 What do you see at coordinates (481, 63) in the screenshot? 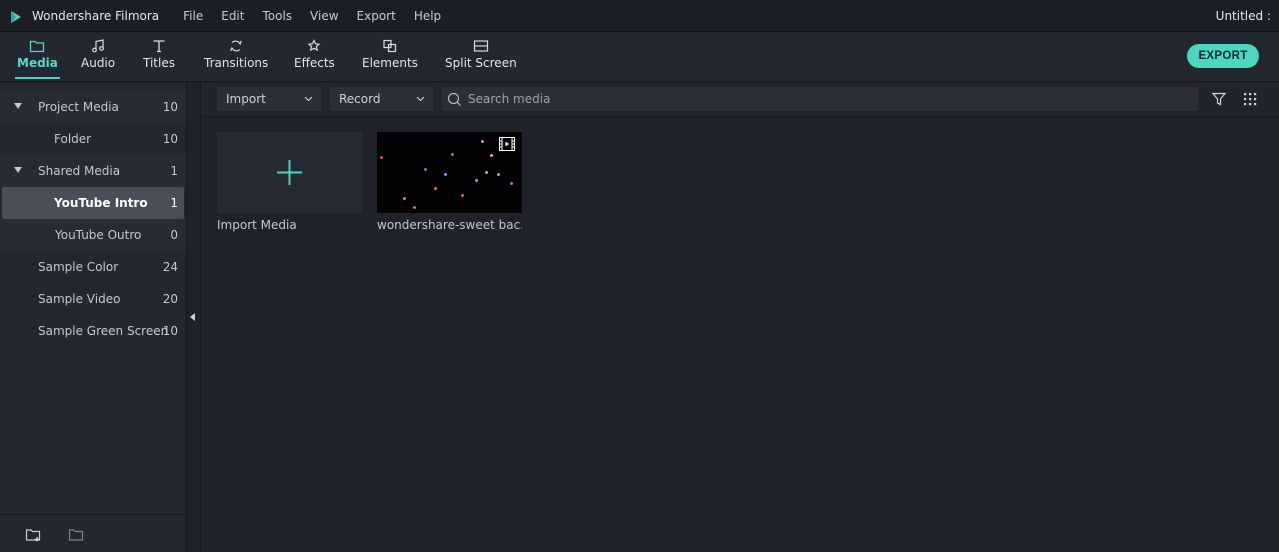
I see `tab-split-screen-label: Split Screen` at bounding box center [481, 63].